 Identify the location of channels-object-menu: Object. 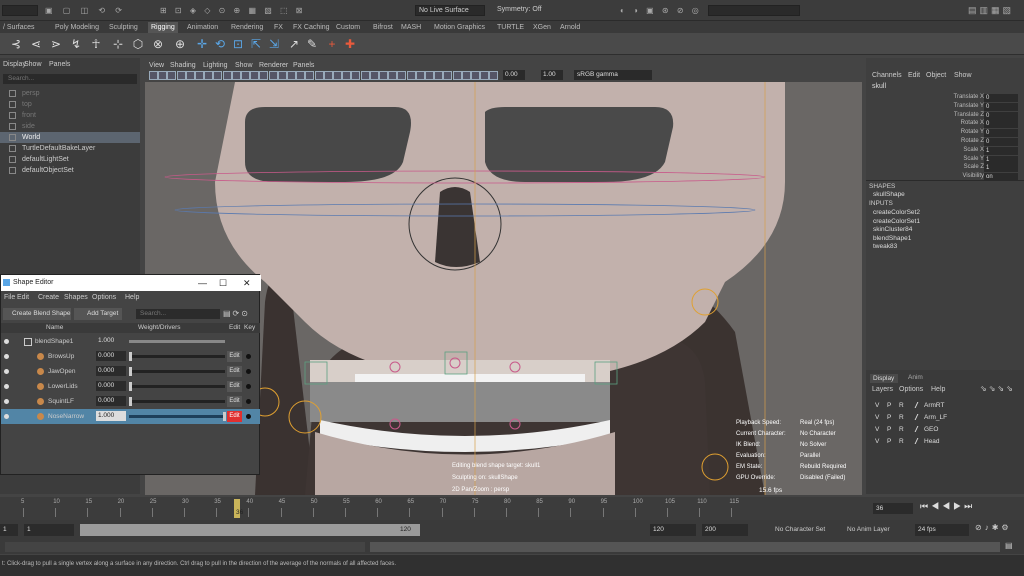
(936, 75).